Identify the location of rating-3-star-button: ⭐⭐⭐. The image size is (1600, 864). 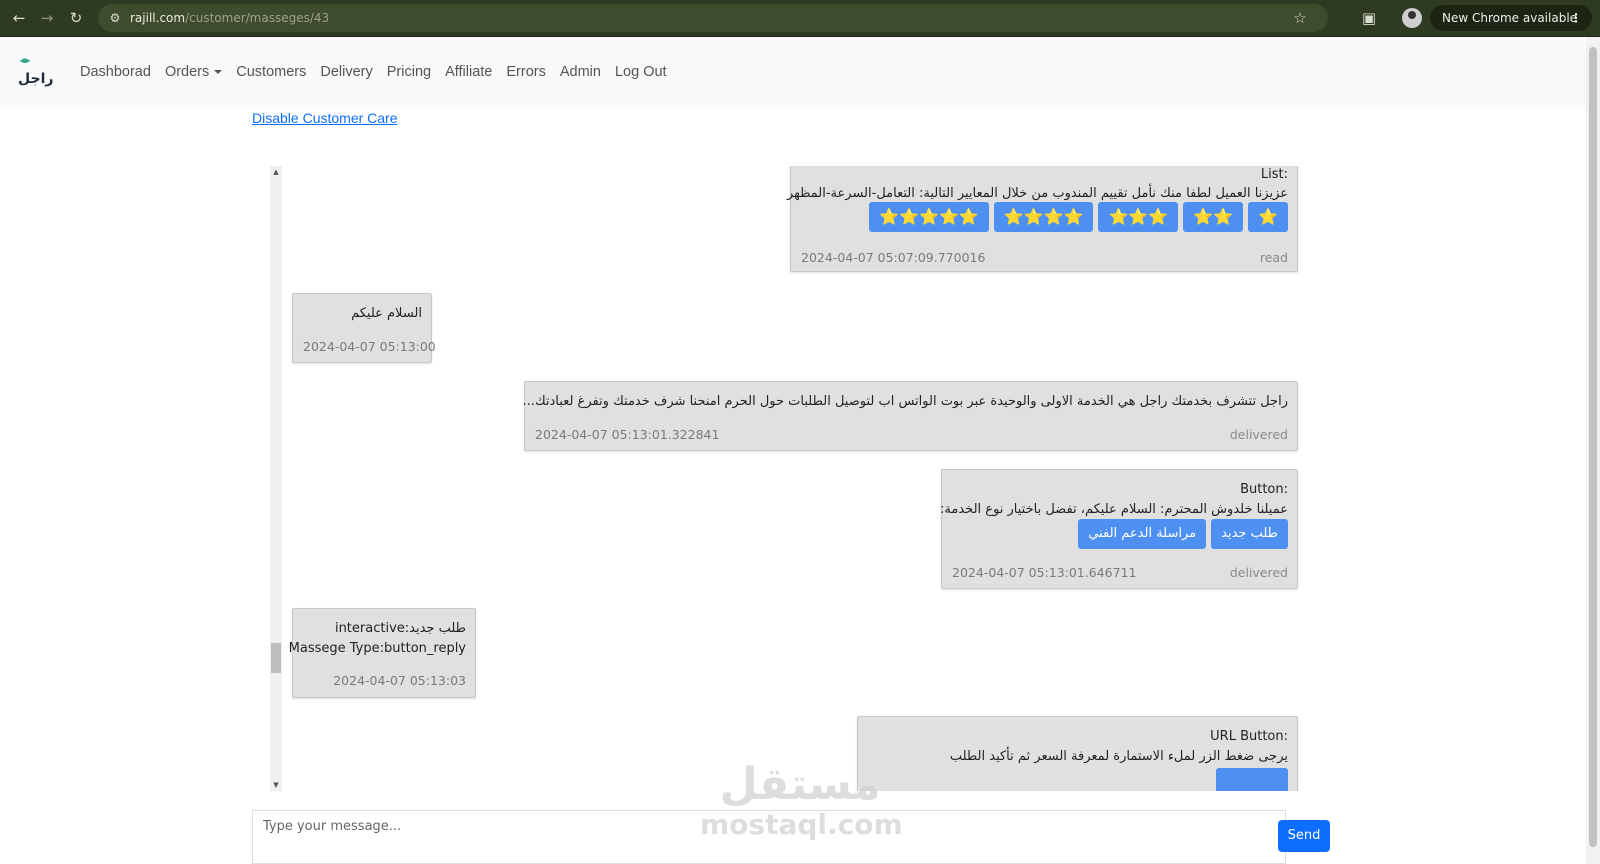
(1138, 217).